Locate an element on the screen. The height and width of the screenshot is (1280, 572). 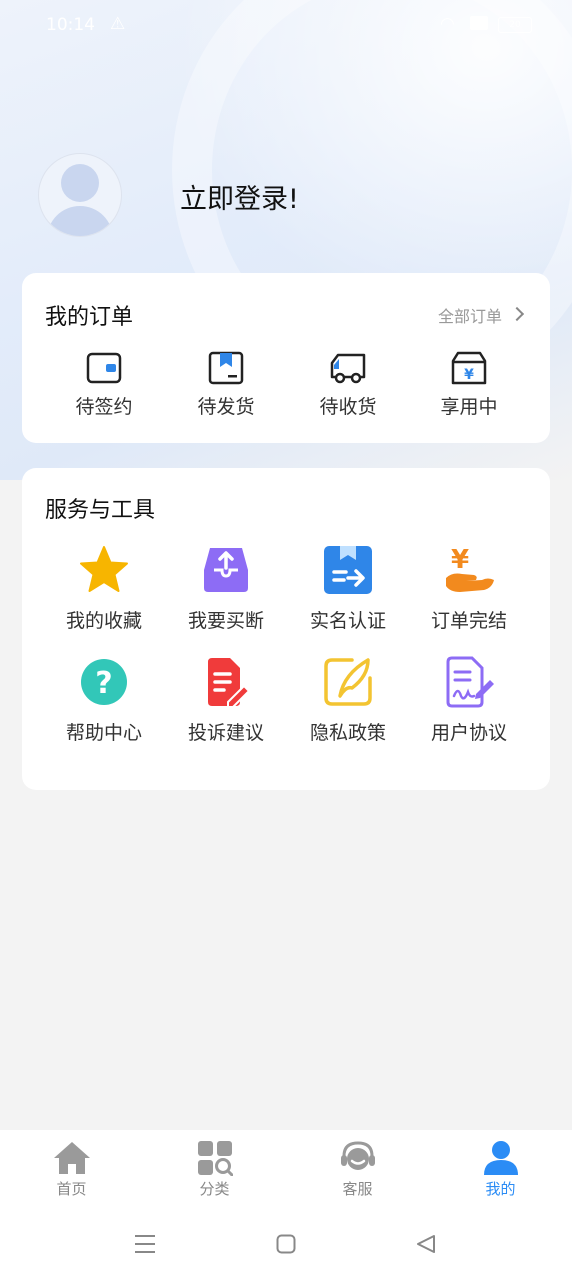
wallet-icon is located at coordinates (104, 368).